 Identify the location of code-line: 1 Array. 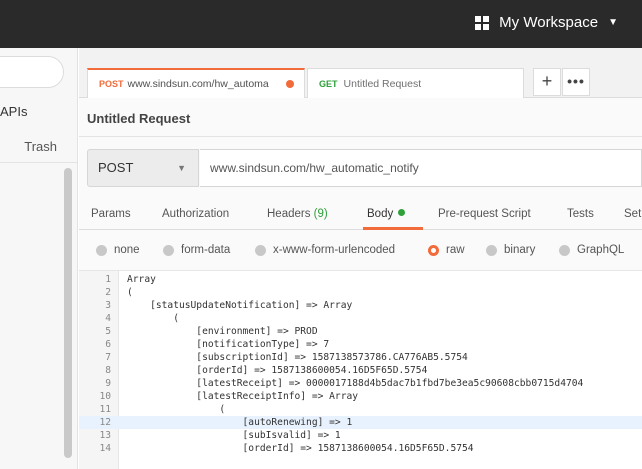
(360, 279).